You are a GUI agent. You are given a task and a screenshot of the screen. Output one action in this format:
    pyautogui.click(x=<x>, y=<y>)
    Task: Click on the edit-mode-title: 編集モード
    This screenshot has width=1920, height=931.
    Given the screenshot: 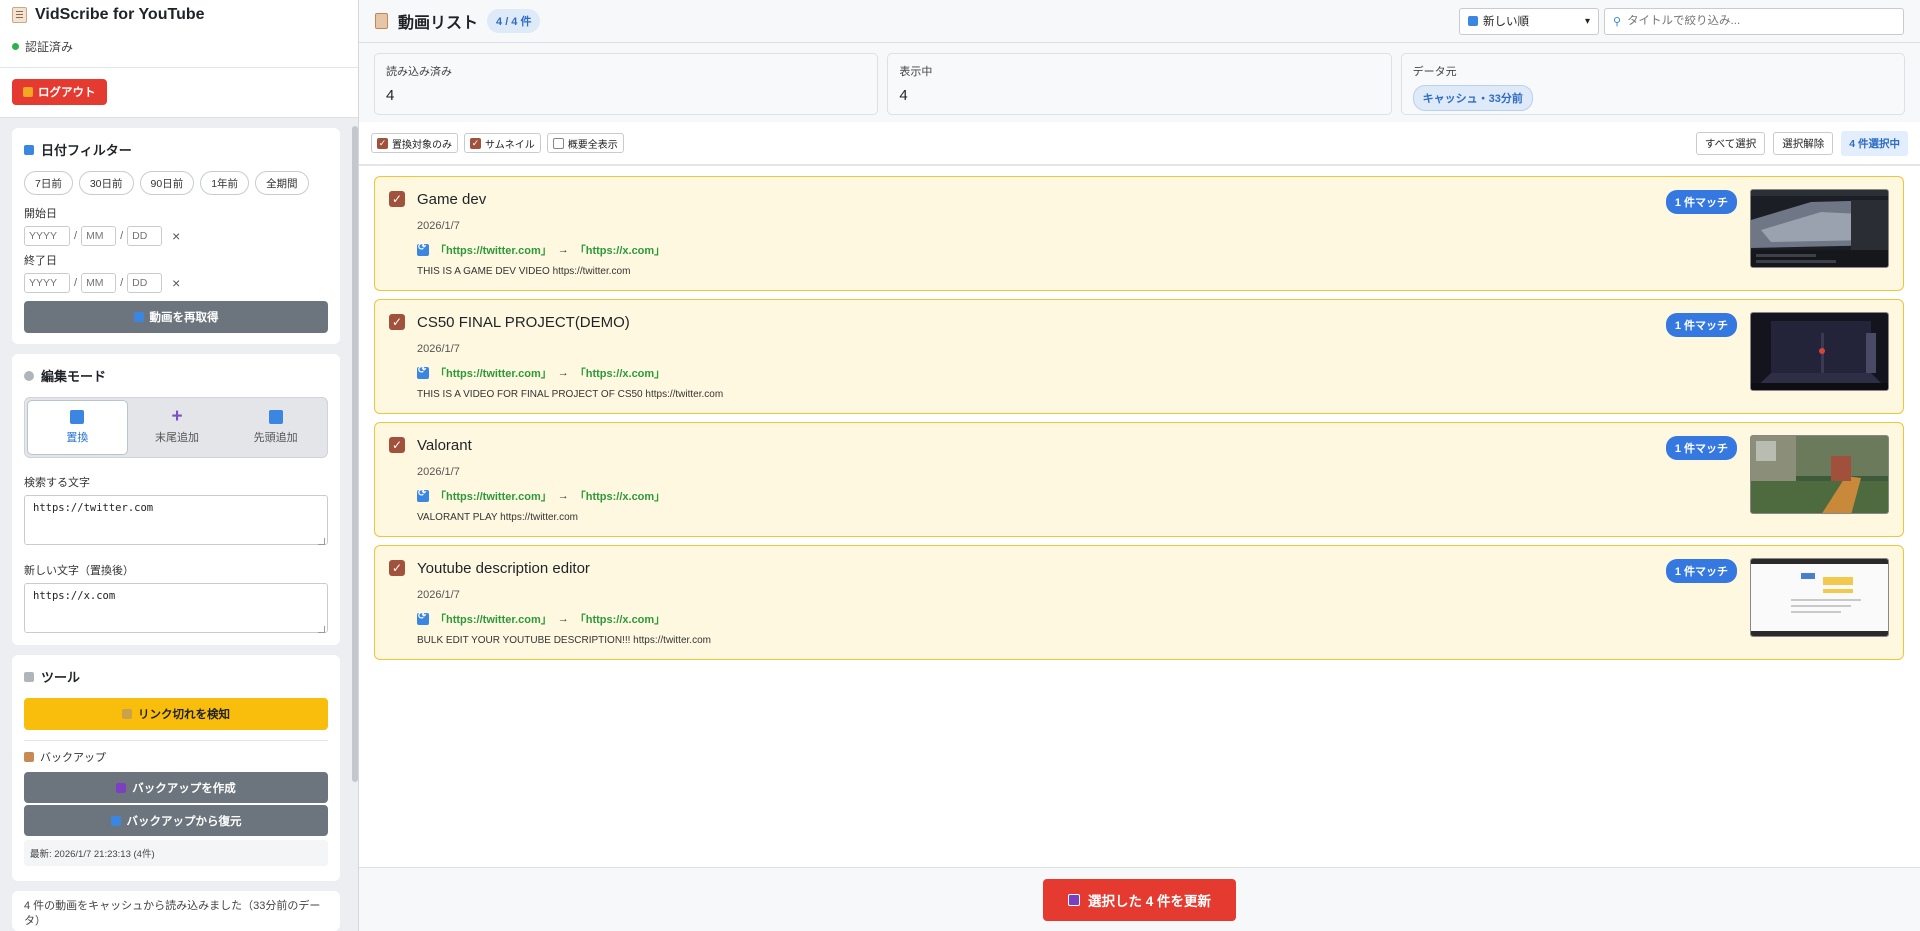 What is the action you would take?
    pyautogui.click(x=176, y=375)
    